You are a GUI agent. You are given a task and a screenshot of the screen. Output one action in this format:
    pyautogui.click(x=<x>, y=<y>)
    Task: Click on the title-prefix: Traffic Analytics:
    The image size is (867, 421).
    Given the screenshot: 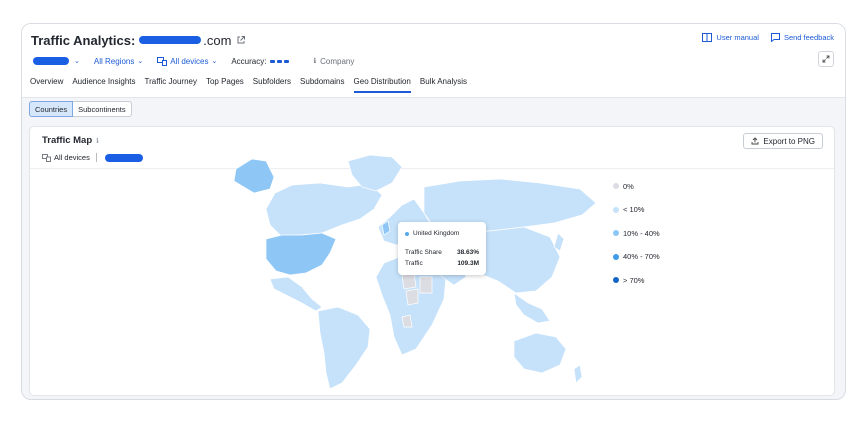 What is the action you would take?
    pyautogui.click(x=83, y=40)
    